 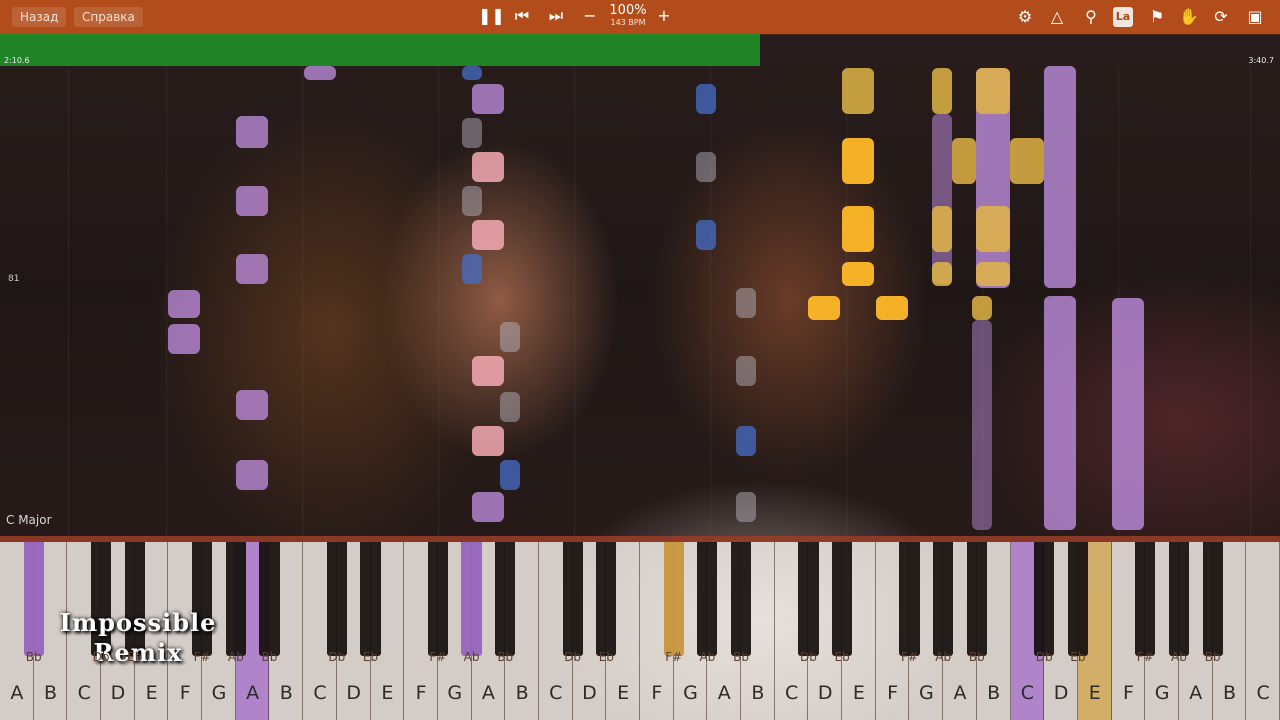 I want to click on progress-fill, so click(x=380, y=50).